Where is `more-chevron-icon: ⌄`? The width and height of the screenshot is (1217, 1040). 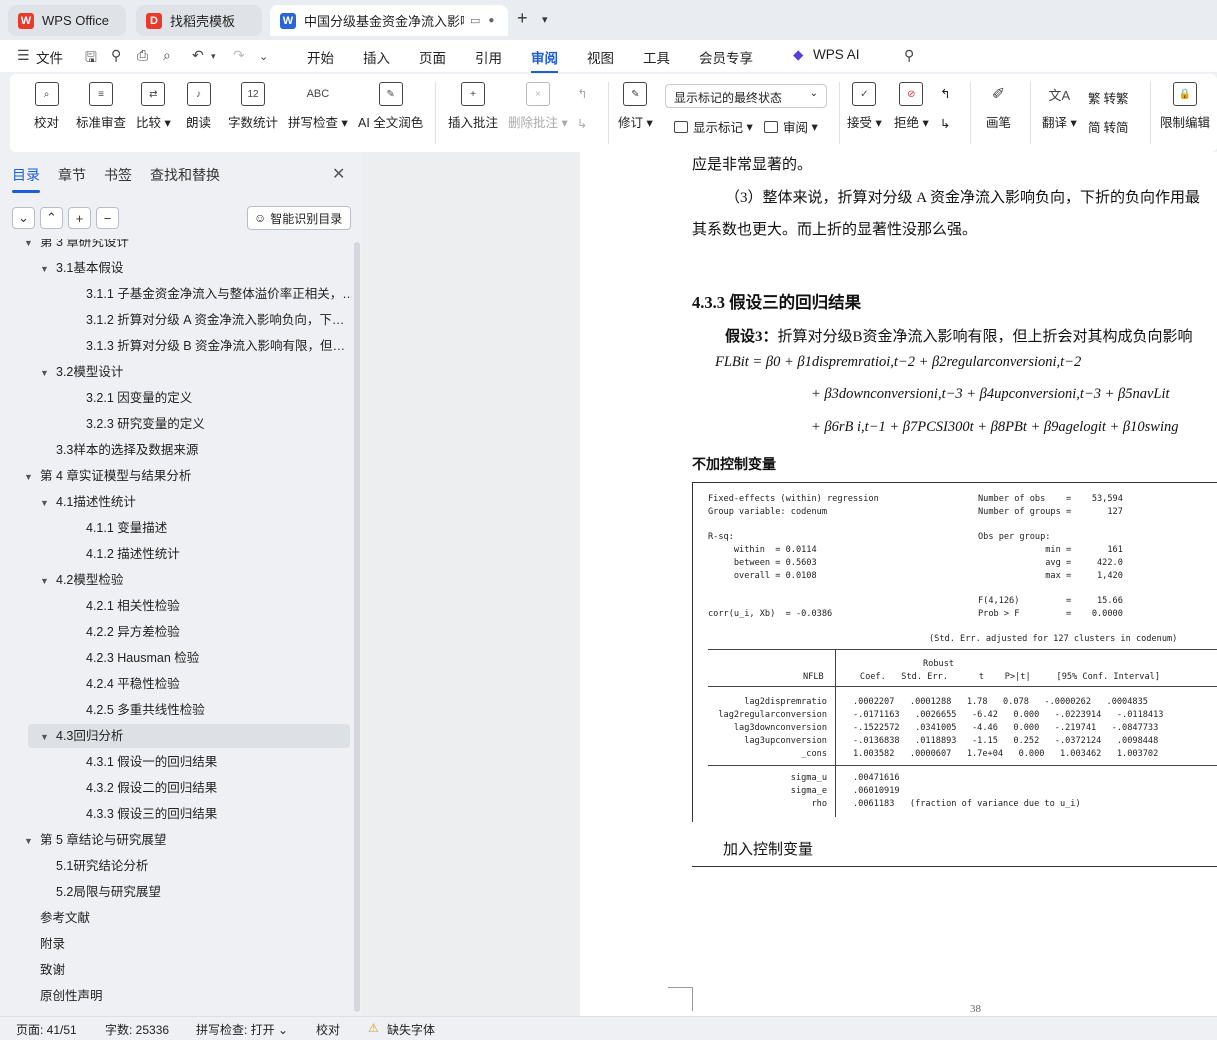 more-chevron-icon: ⌄ is located at coordinates (263, 56).